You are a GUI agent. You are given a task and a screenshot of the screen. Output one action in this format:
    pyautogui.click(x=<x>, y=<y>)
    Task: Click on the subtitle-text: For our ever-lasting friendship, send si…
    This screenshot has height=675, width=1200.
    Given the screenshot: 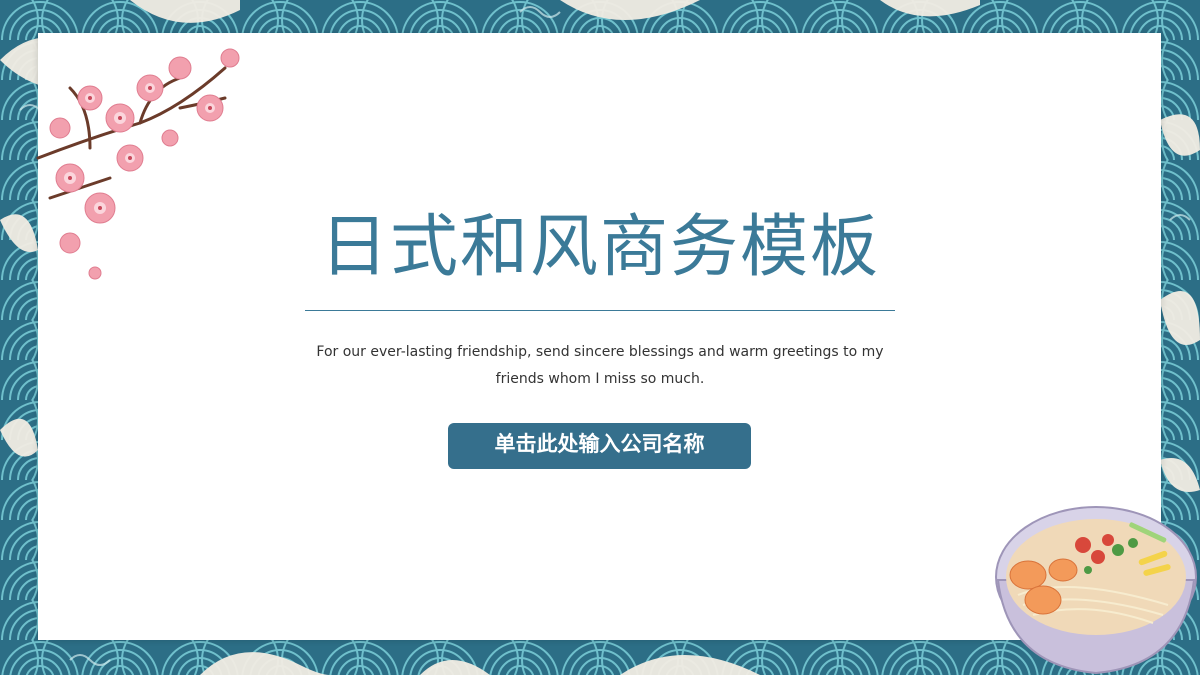 What is the action you would take?
    pyautogui.click(x=600, y=365)
    